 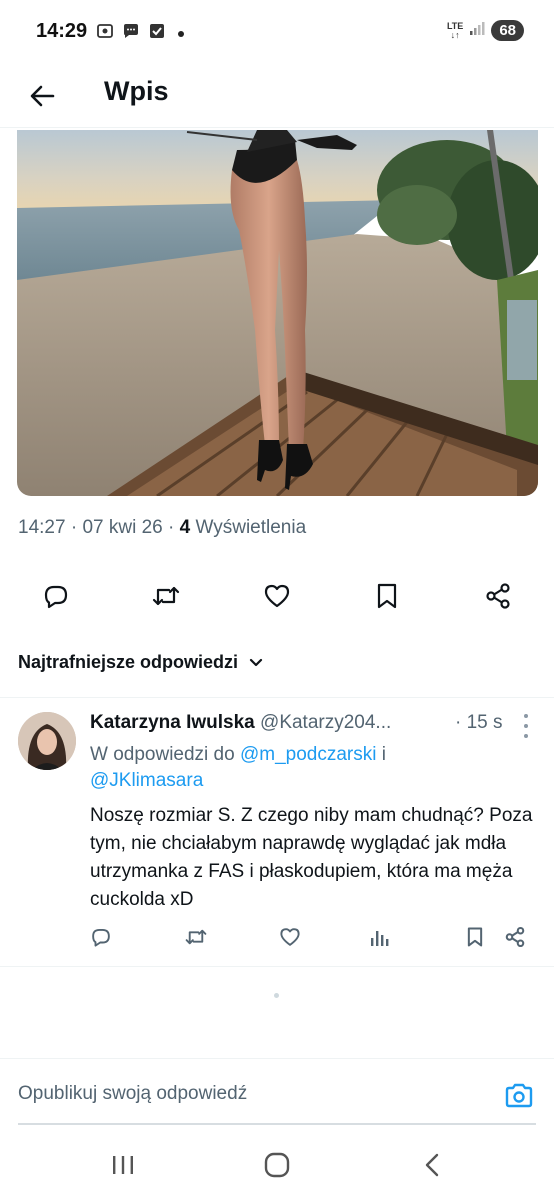 What do you see at coordinates (507, 30) in the screenshot?
I see `battery-indicator: 68` at bounding box center [507, 30].